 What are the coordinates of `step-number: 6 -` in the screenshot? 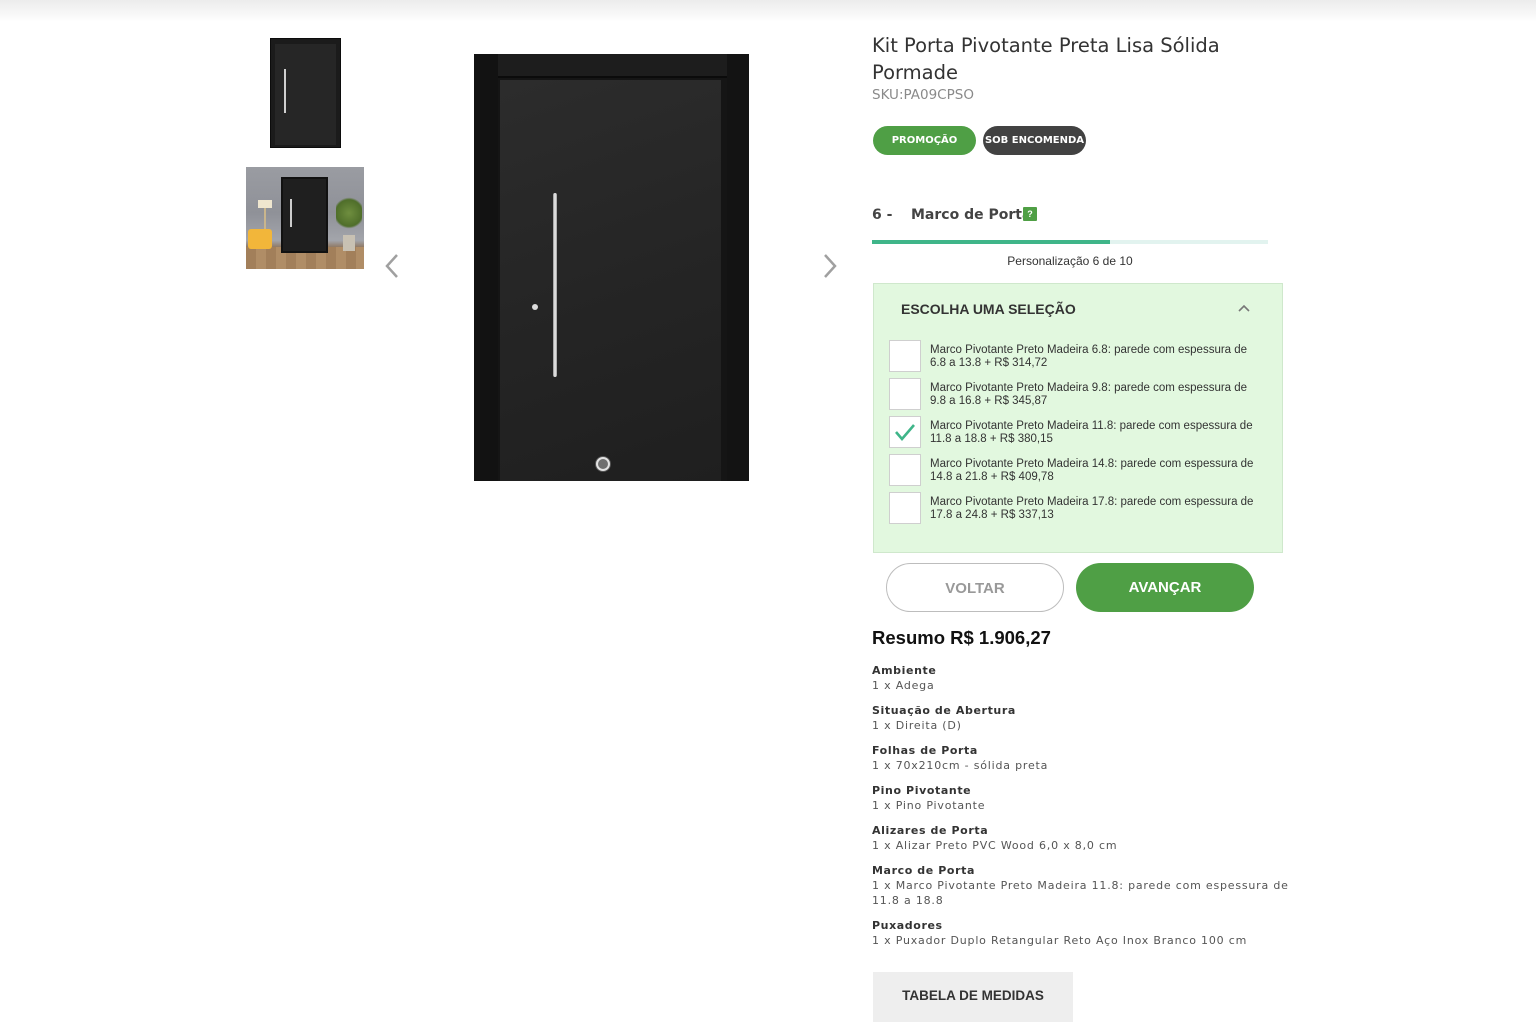 It's located at (882, 215).